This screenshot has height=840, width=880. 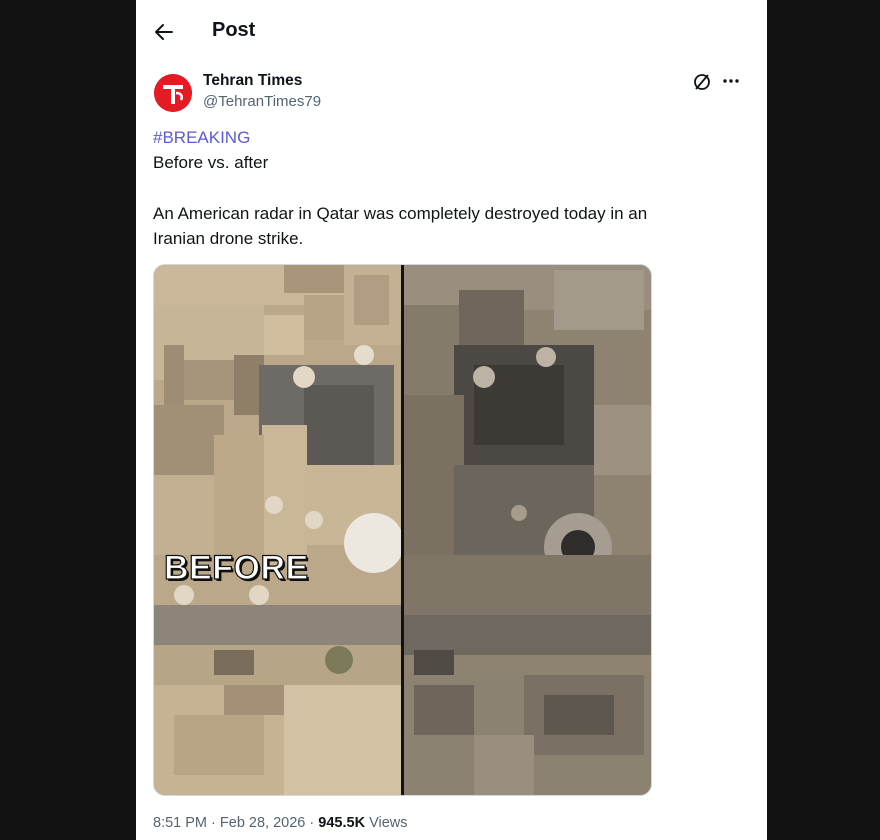 What do you see at coordinates (234, 30) in the screenshot?
I see `page-title: Post` at bounding box center [234, 30].